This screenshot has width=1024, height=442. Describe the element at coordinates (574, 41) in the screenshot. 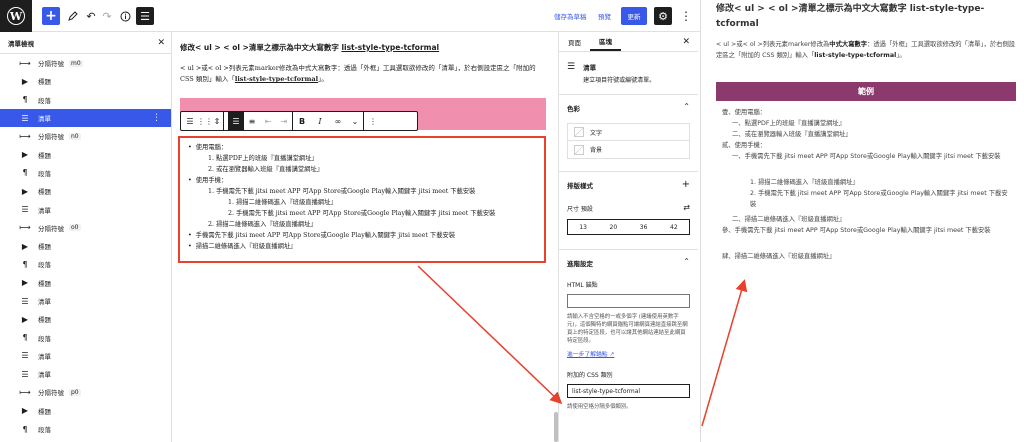

I see `tab-page: 頁面` at that location.